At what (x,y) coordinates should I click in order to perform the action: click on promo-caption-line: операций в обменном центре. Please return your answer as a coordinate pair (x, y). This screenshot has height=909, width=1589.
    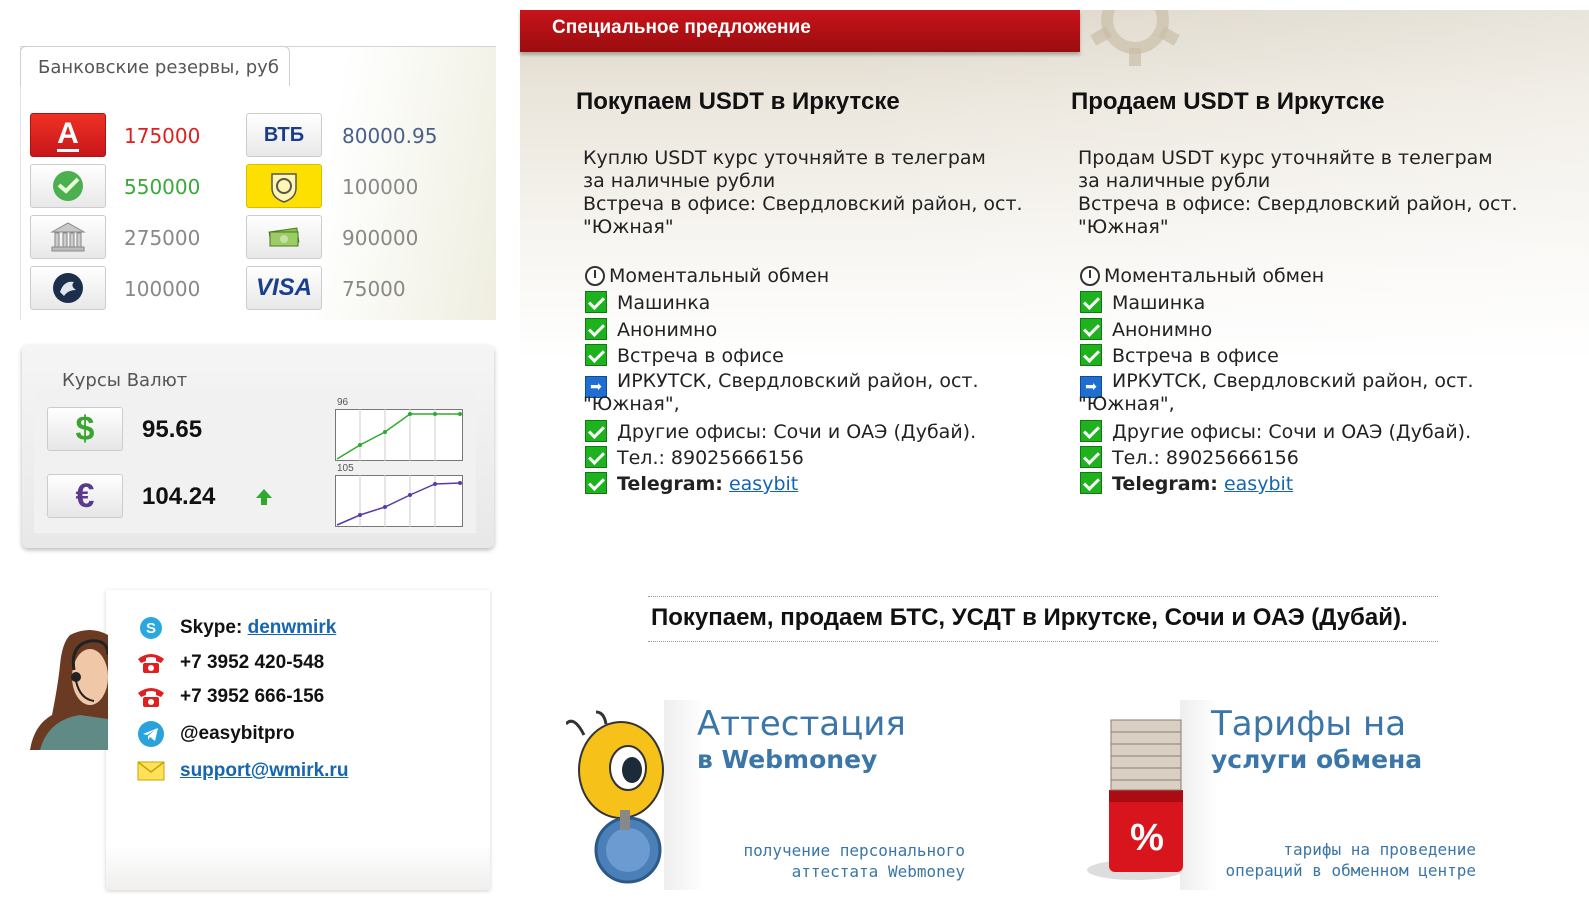
    Looking at the image, I should click on (1350, 870).